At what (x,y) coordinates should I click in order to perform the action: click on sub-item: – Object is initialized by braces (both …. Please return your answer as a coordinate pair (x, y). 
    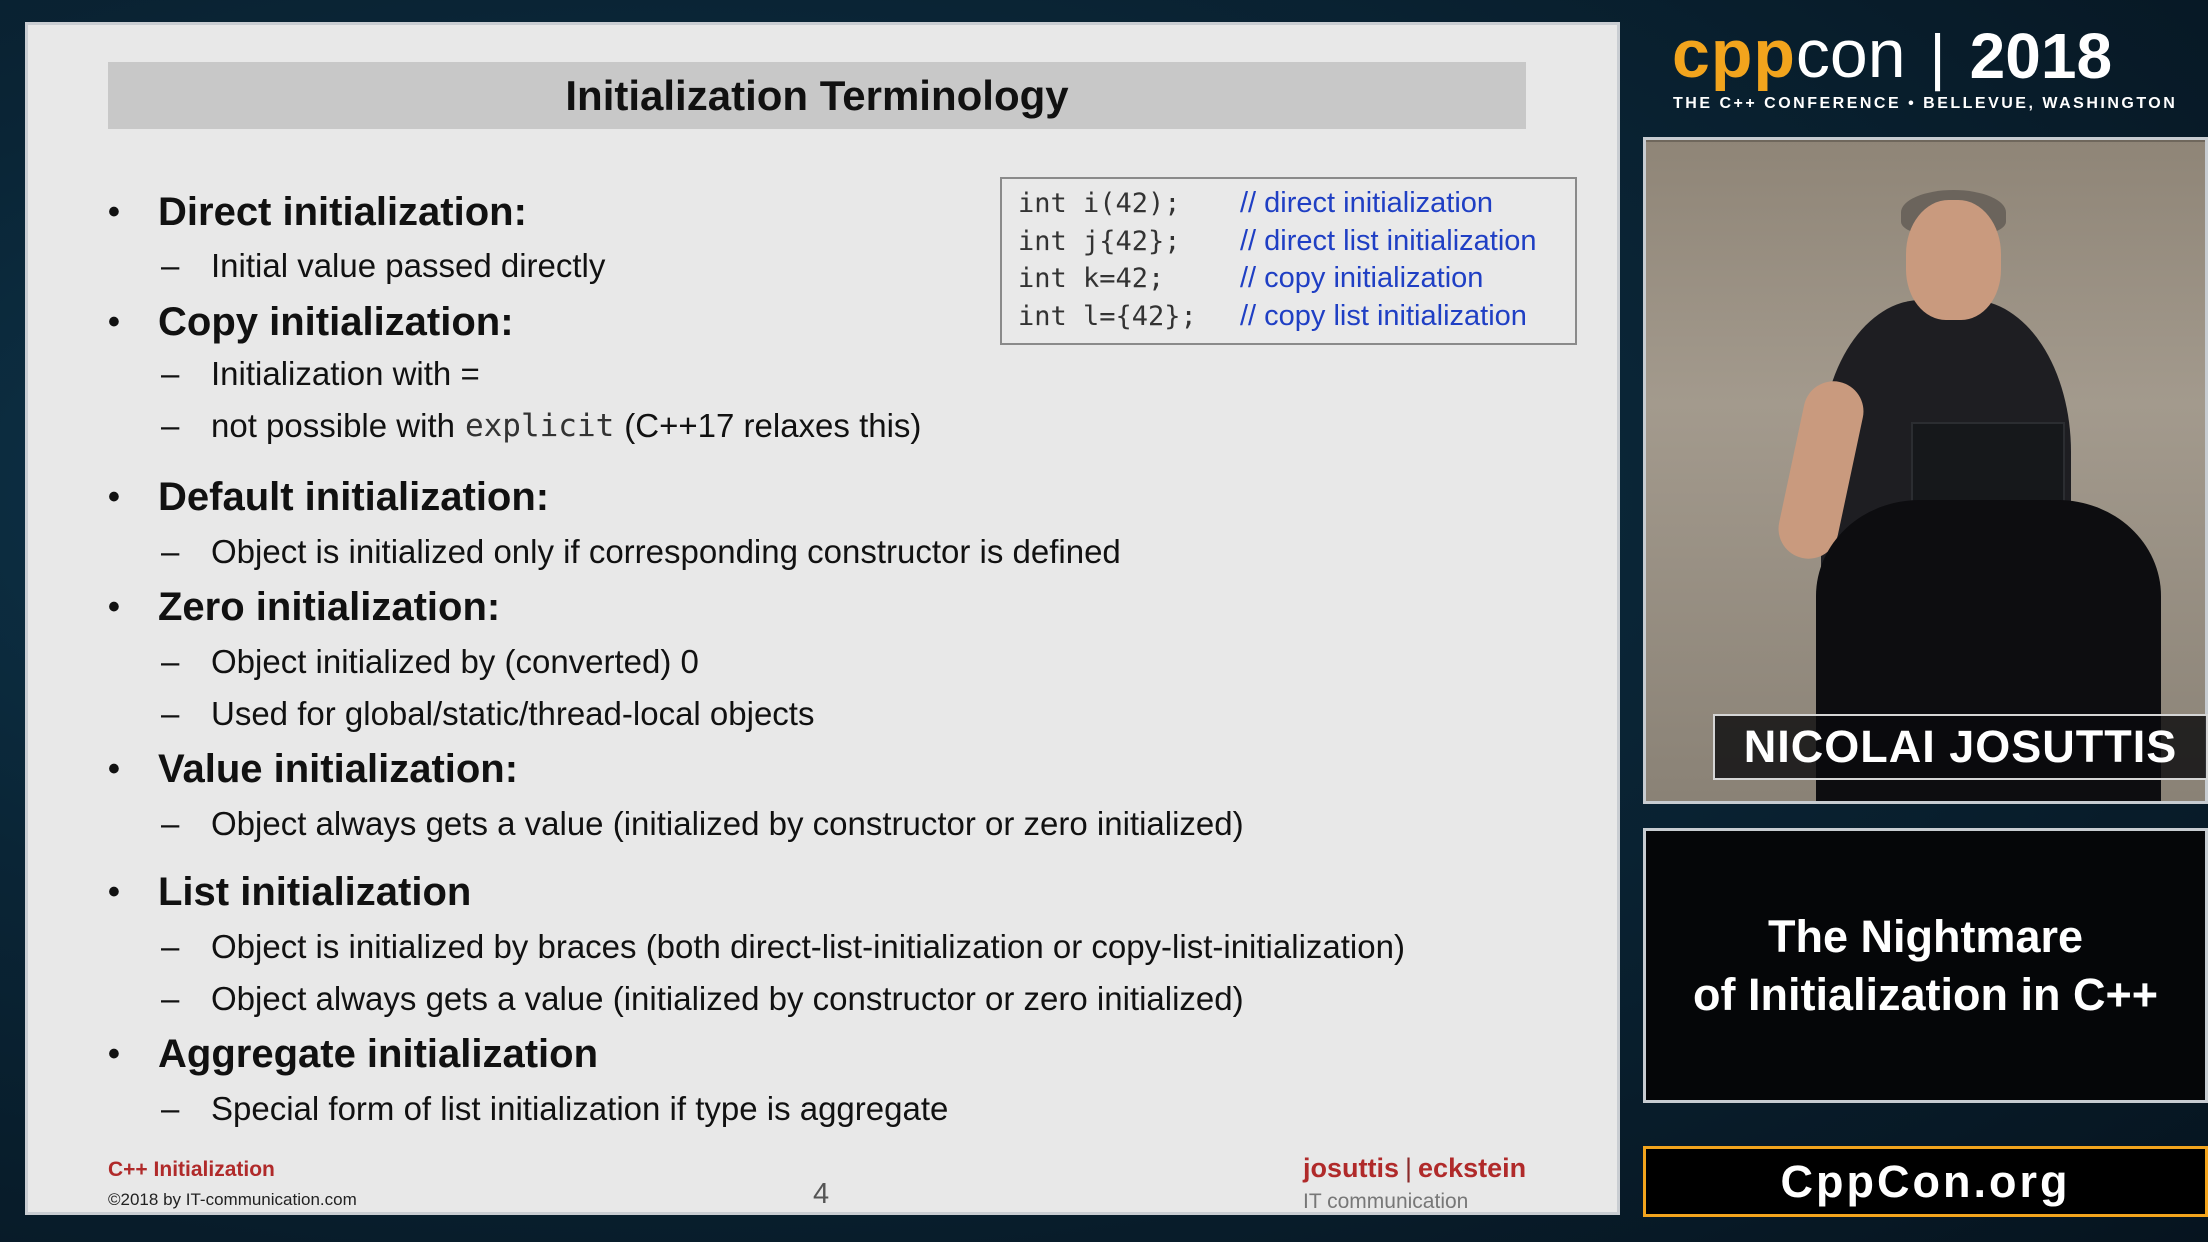
    Looking at the image, I should click on (783, 947).